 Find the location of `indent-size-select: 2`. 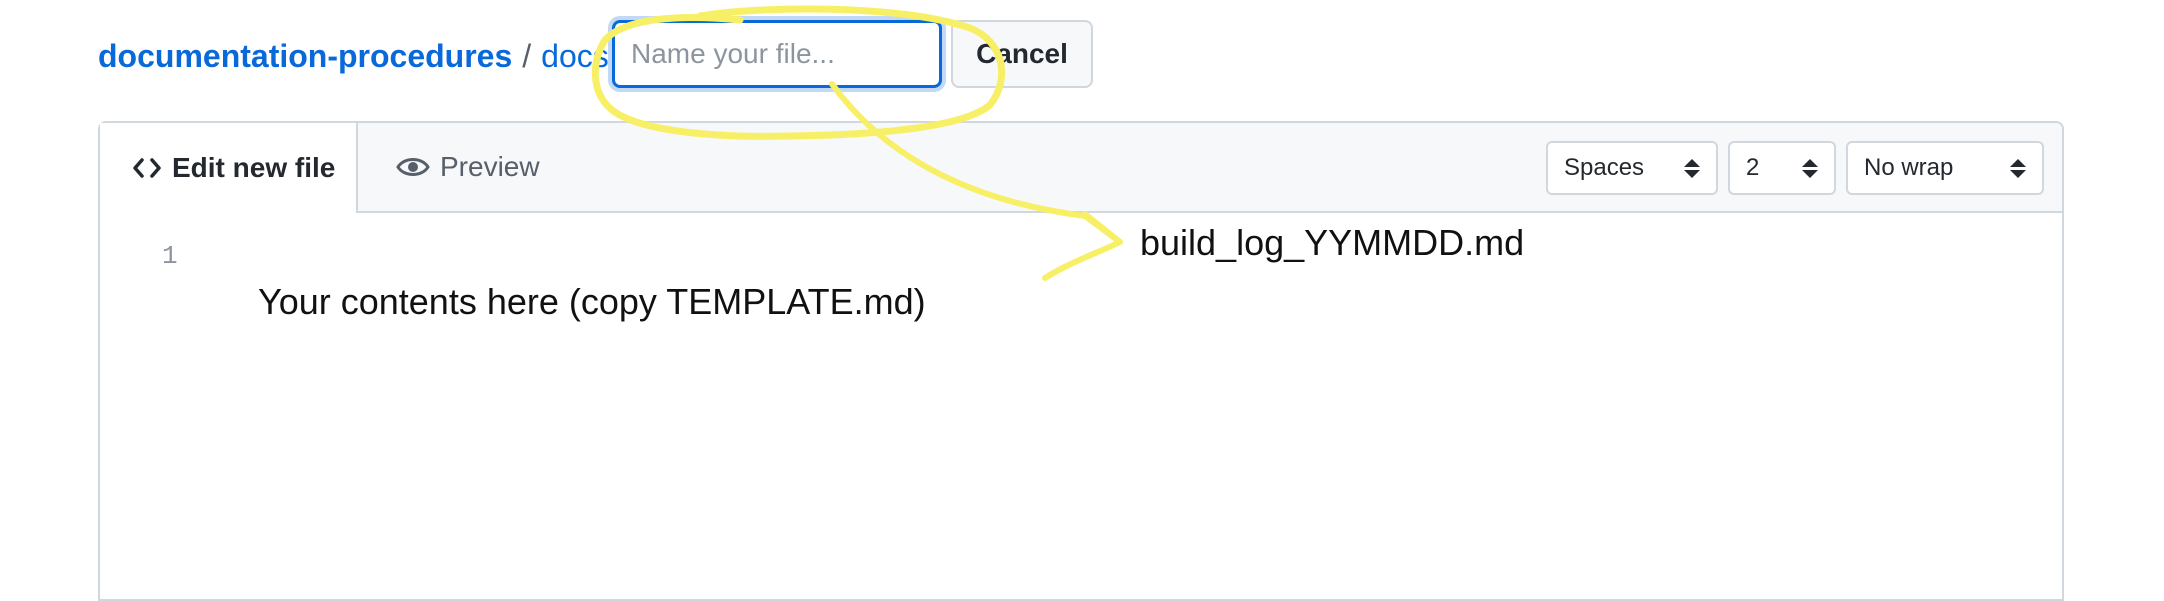

indent-size-select: 2 is located at coordinates (1782, 168).